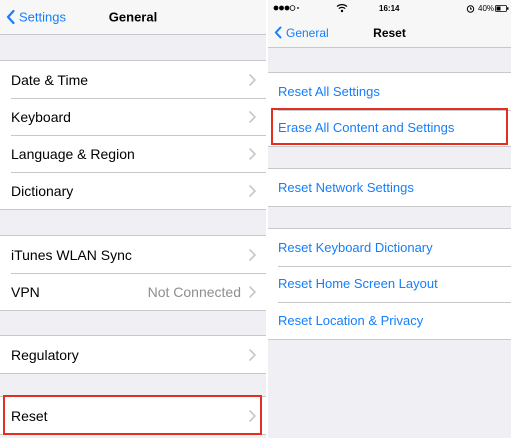 The width and height of the screenshot is (511, 438). I want to click on row-vpn: VPN Not Connected, so click(133, 291).